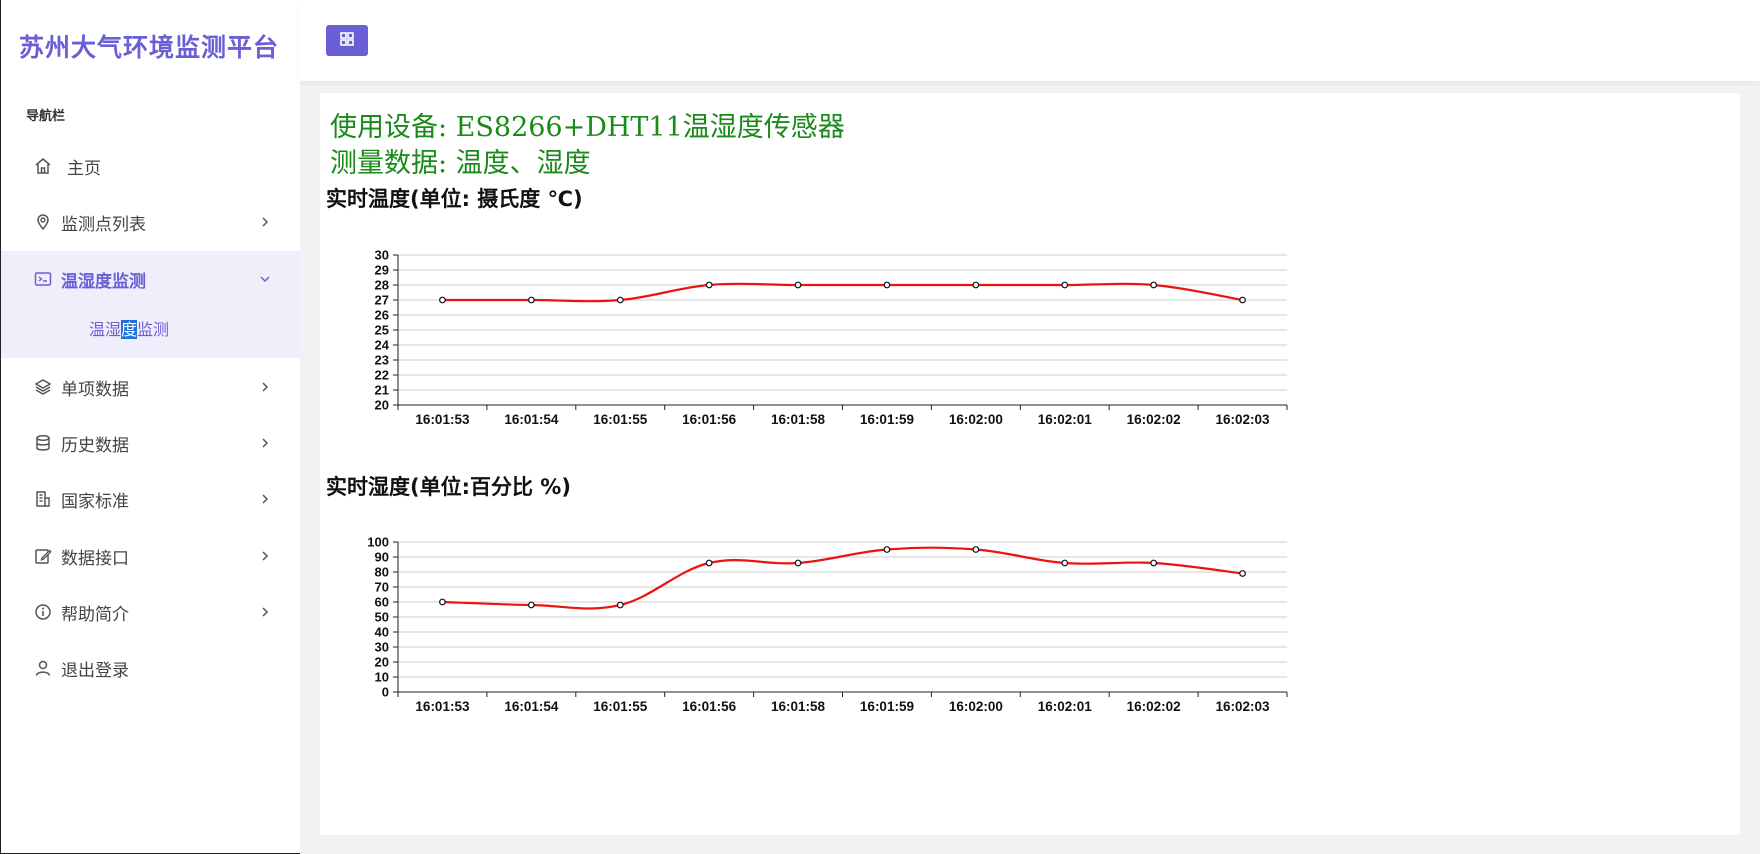  Describe the element at coordinates (151, 279) in the screenshot. I see `sidebar-item-temp-humidity: 温湿度监测` at that location.